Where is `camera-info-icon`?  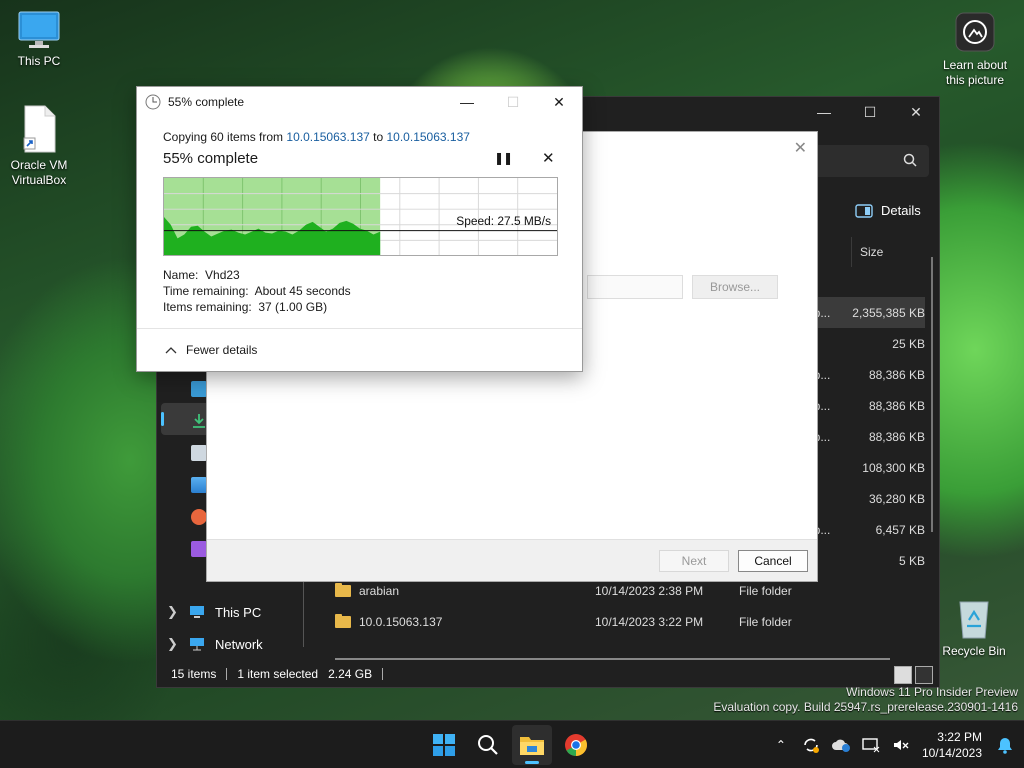
camera-info-icon is located at coordinates (975, 32).